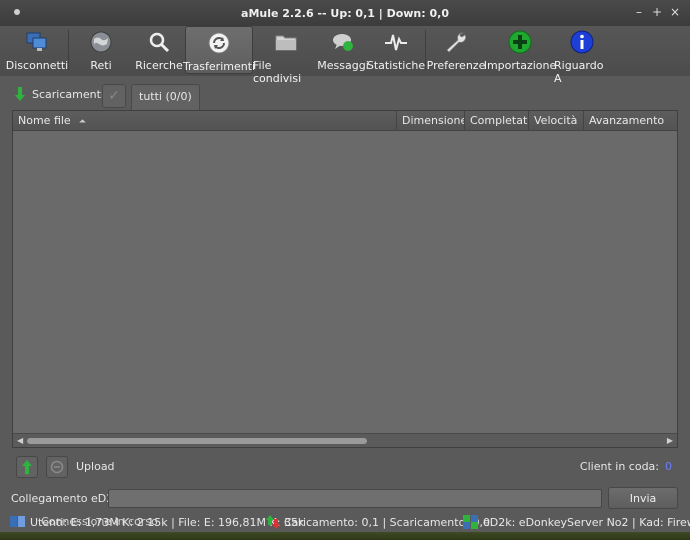 This screenshot has height=540, width=690. I want to click on tab-all: tutti (0/0), so click(165, 97).